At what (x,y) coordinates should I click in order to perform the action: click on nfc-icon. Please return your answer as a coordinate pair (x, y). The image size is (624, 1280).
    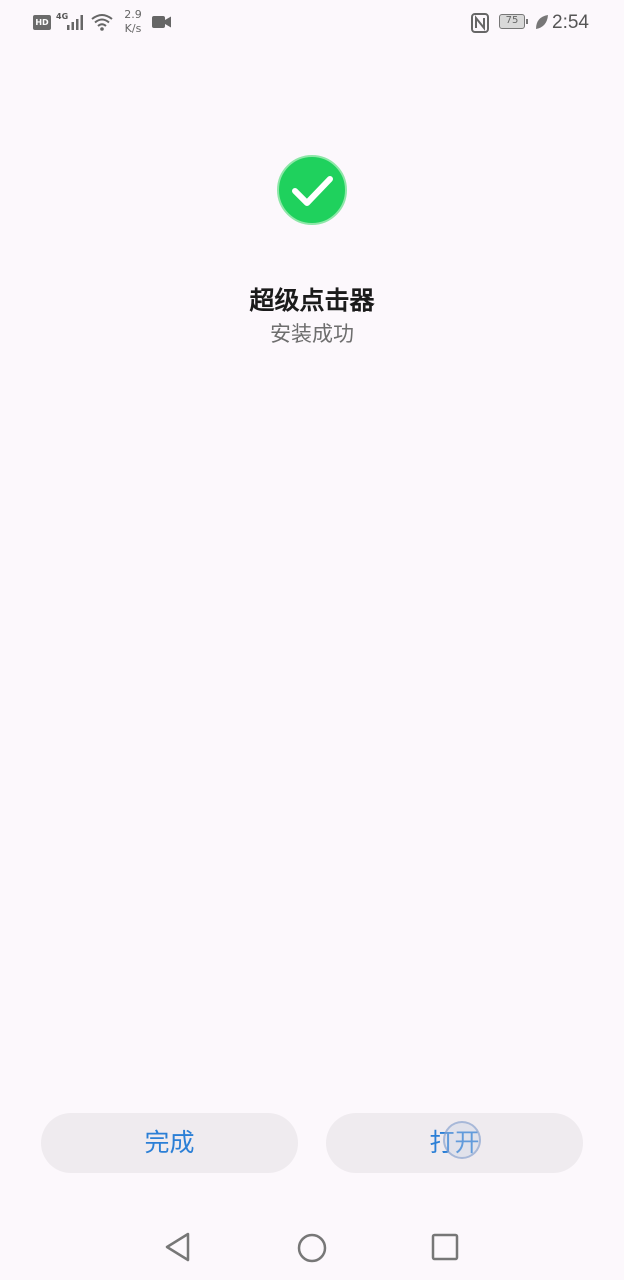
    Looking at the image, I should click on (480, 23).